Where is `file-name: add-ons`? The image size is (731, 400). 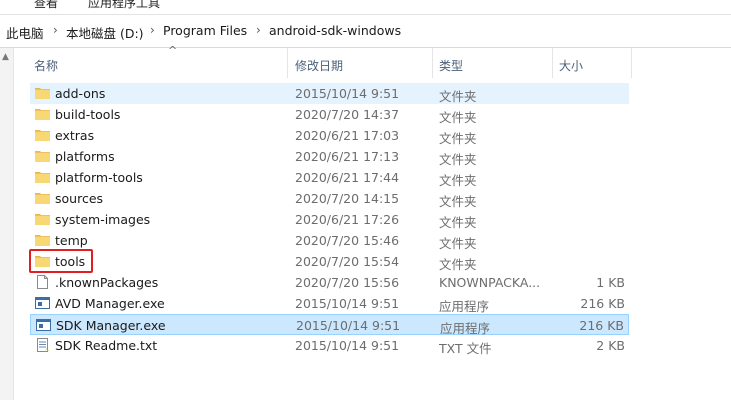
file-name: add-ons is located at coordinates (80, 93).